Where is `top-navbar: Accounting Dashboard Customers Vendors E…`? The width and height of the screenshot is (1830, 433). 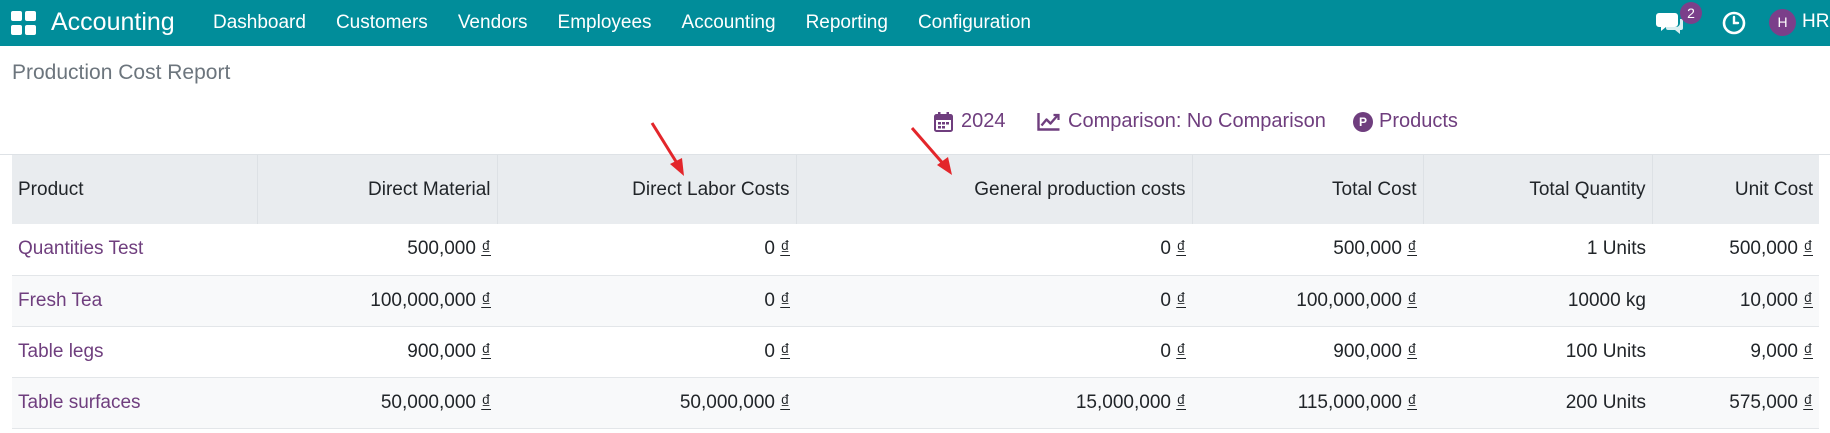
top-navbar: Accounting Dashboard Customers Vendors E… is located at coordinates (915, 23).